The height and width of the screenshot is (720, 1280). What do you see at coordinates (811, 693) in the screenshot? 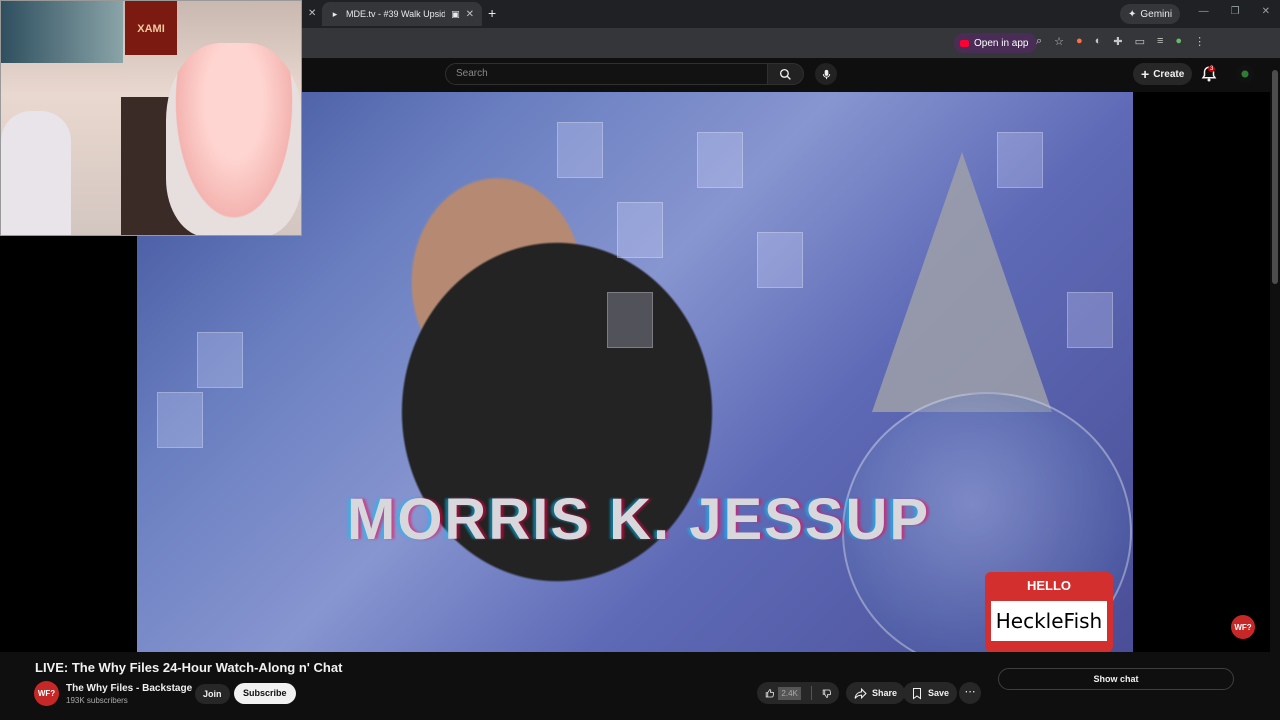
I see `like-divider` at bounding box center [811, 693].